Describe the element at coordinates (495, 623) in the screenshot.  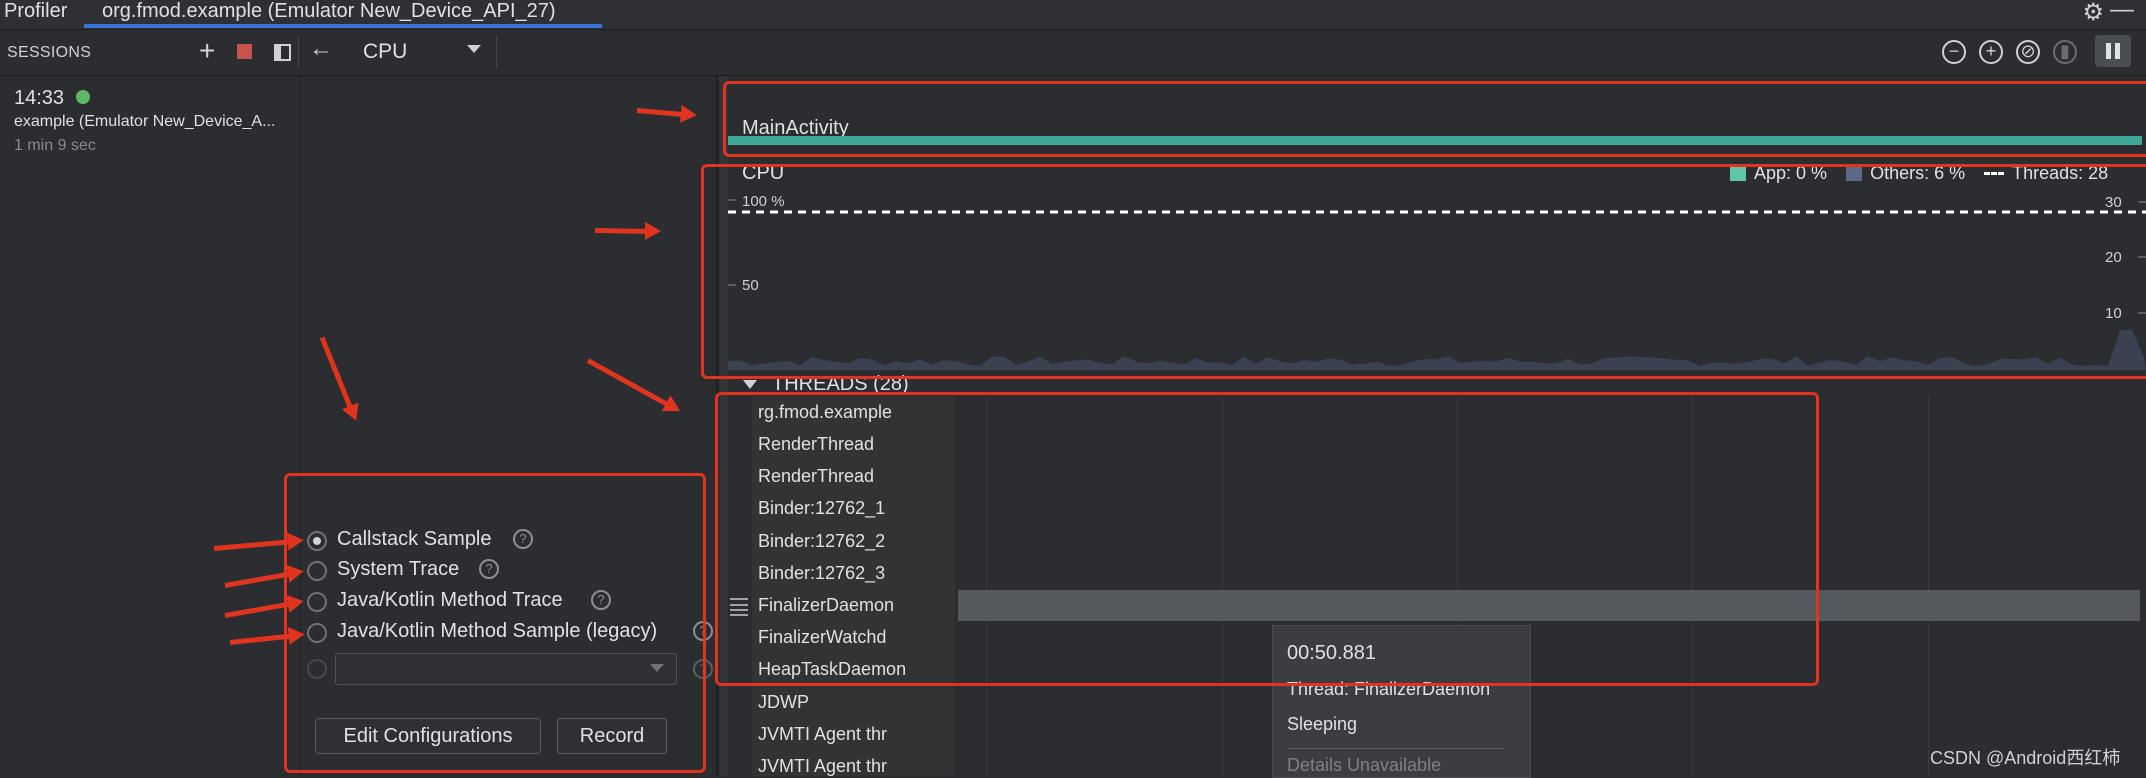
I see `annotation-box-config` at that location.